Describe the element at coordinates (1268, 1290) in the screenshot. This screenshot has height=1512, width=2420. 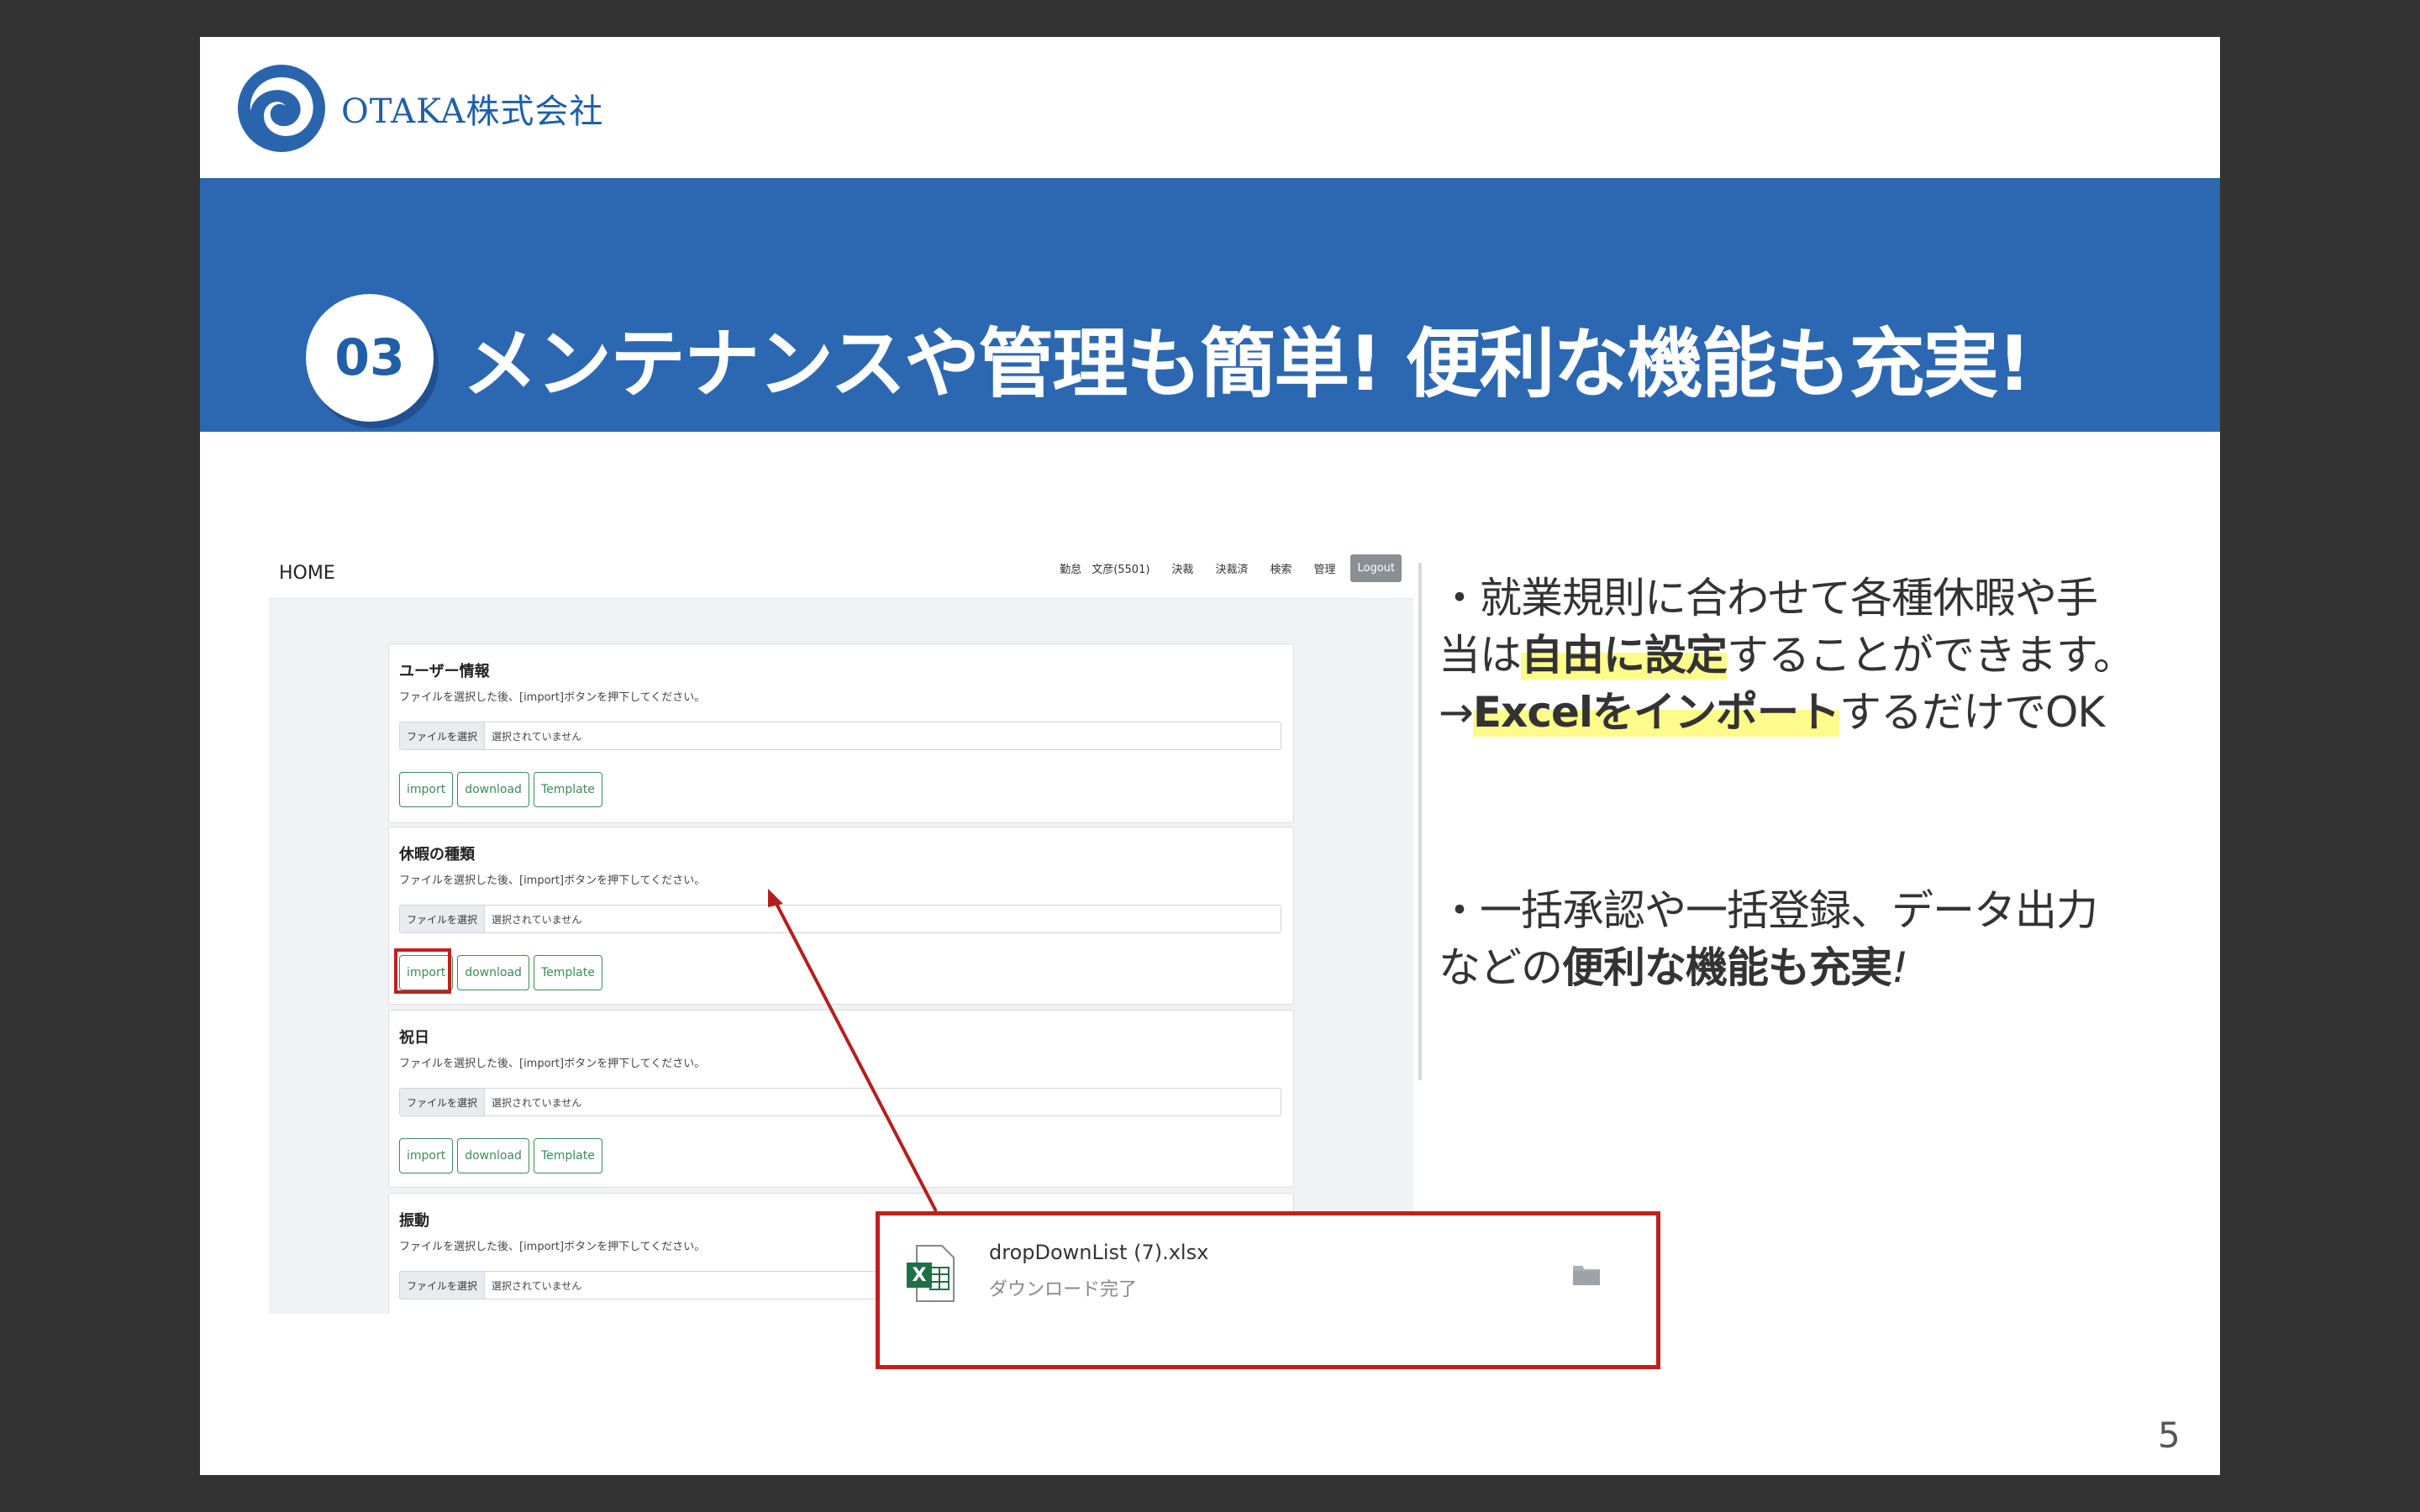
I see `download-notification: X dropDownList (7).xlsx ダウンロード完了` at that location.